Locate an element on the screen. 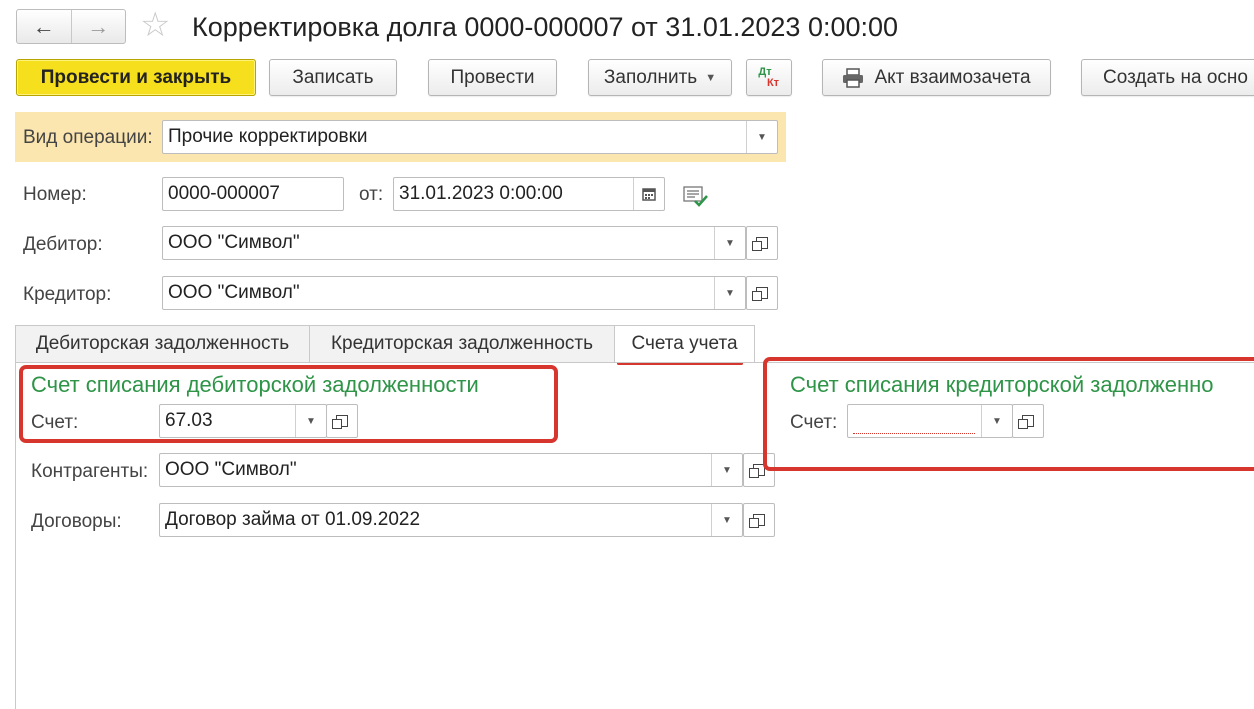  forward-arrow-icon: → is located at coordinates (98, 26).